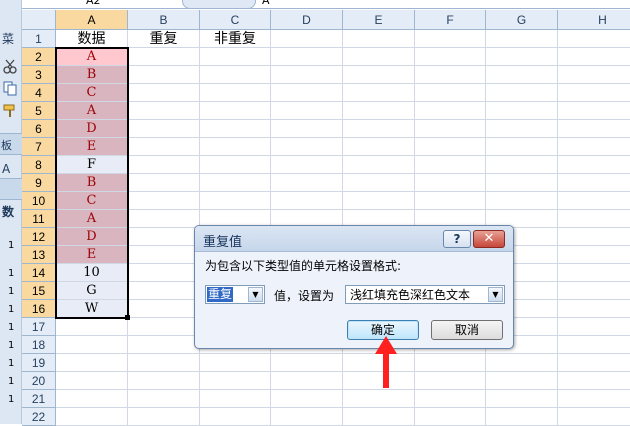 This screenshot has height=426, width=630. Describe the element at coordinates (307, 381) in the screenshot. I see `cell-d20` at that location.